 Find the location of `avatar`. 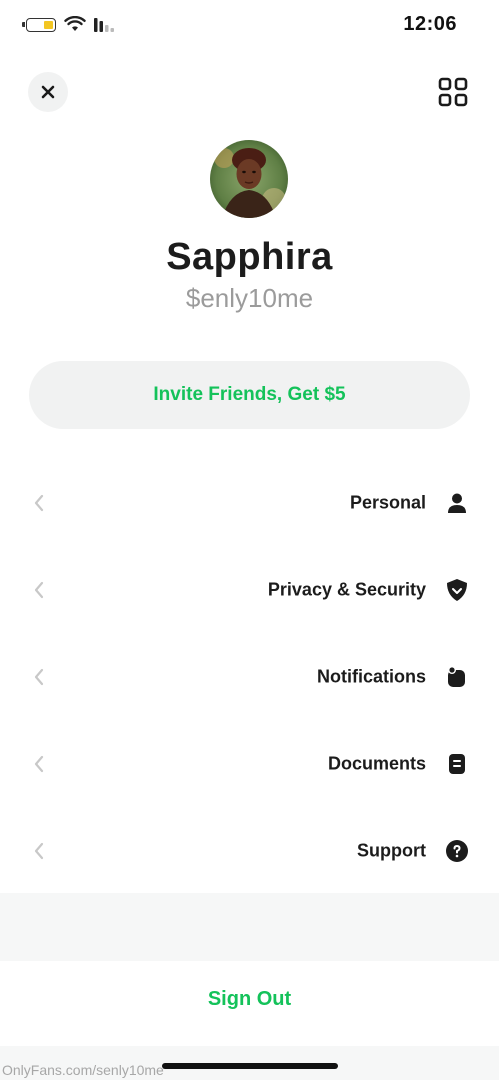

avatar is located at coordinates (249, 179).